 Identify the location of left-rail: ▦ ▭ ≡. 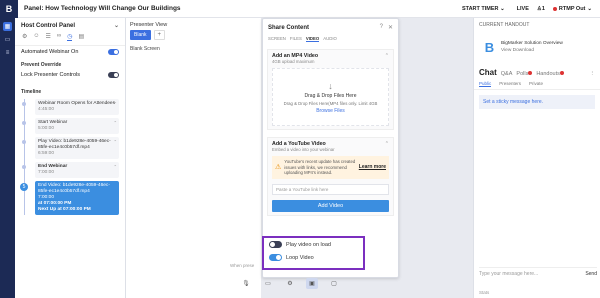
(7, 158).